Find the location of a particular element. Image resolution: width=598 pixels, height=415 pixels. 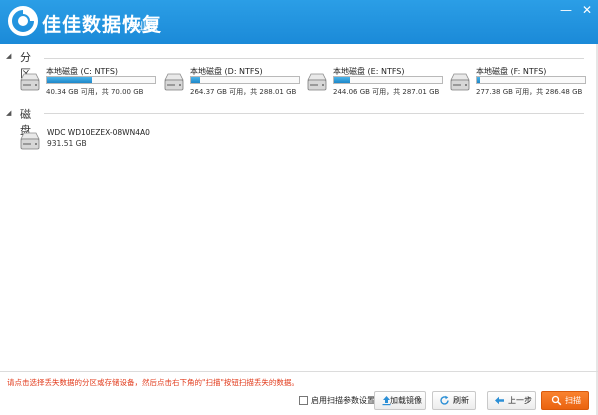

scan-label: 扫描 is located at coordinates (573, 400).